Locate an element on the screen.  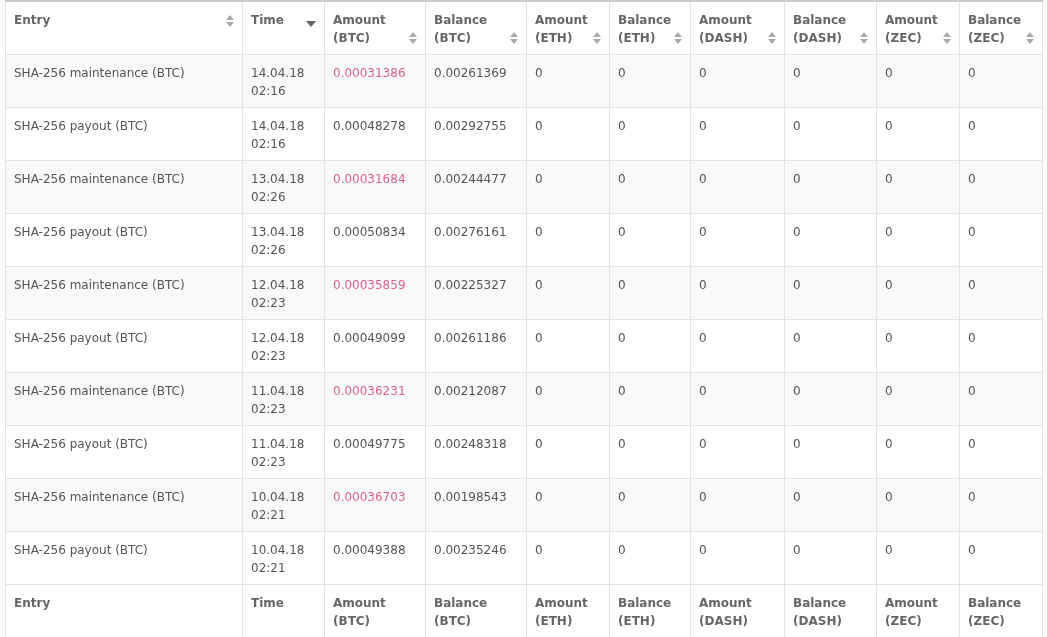
column-header: Time is located at coordinates (283, 27).